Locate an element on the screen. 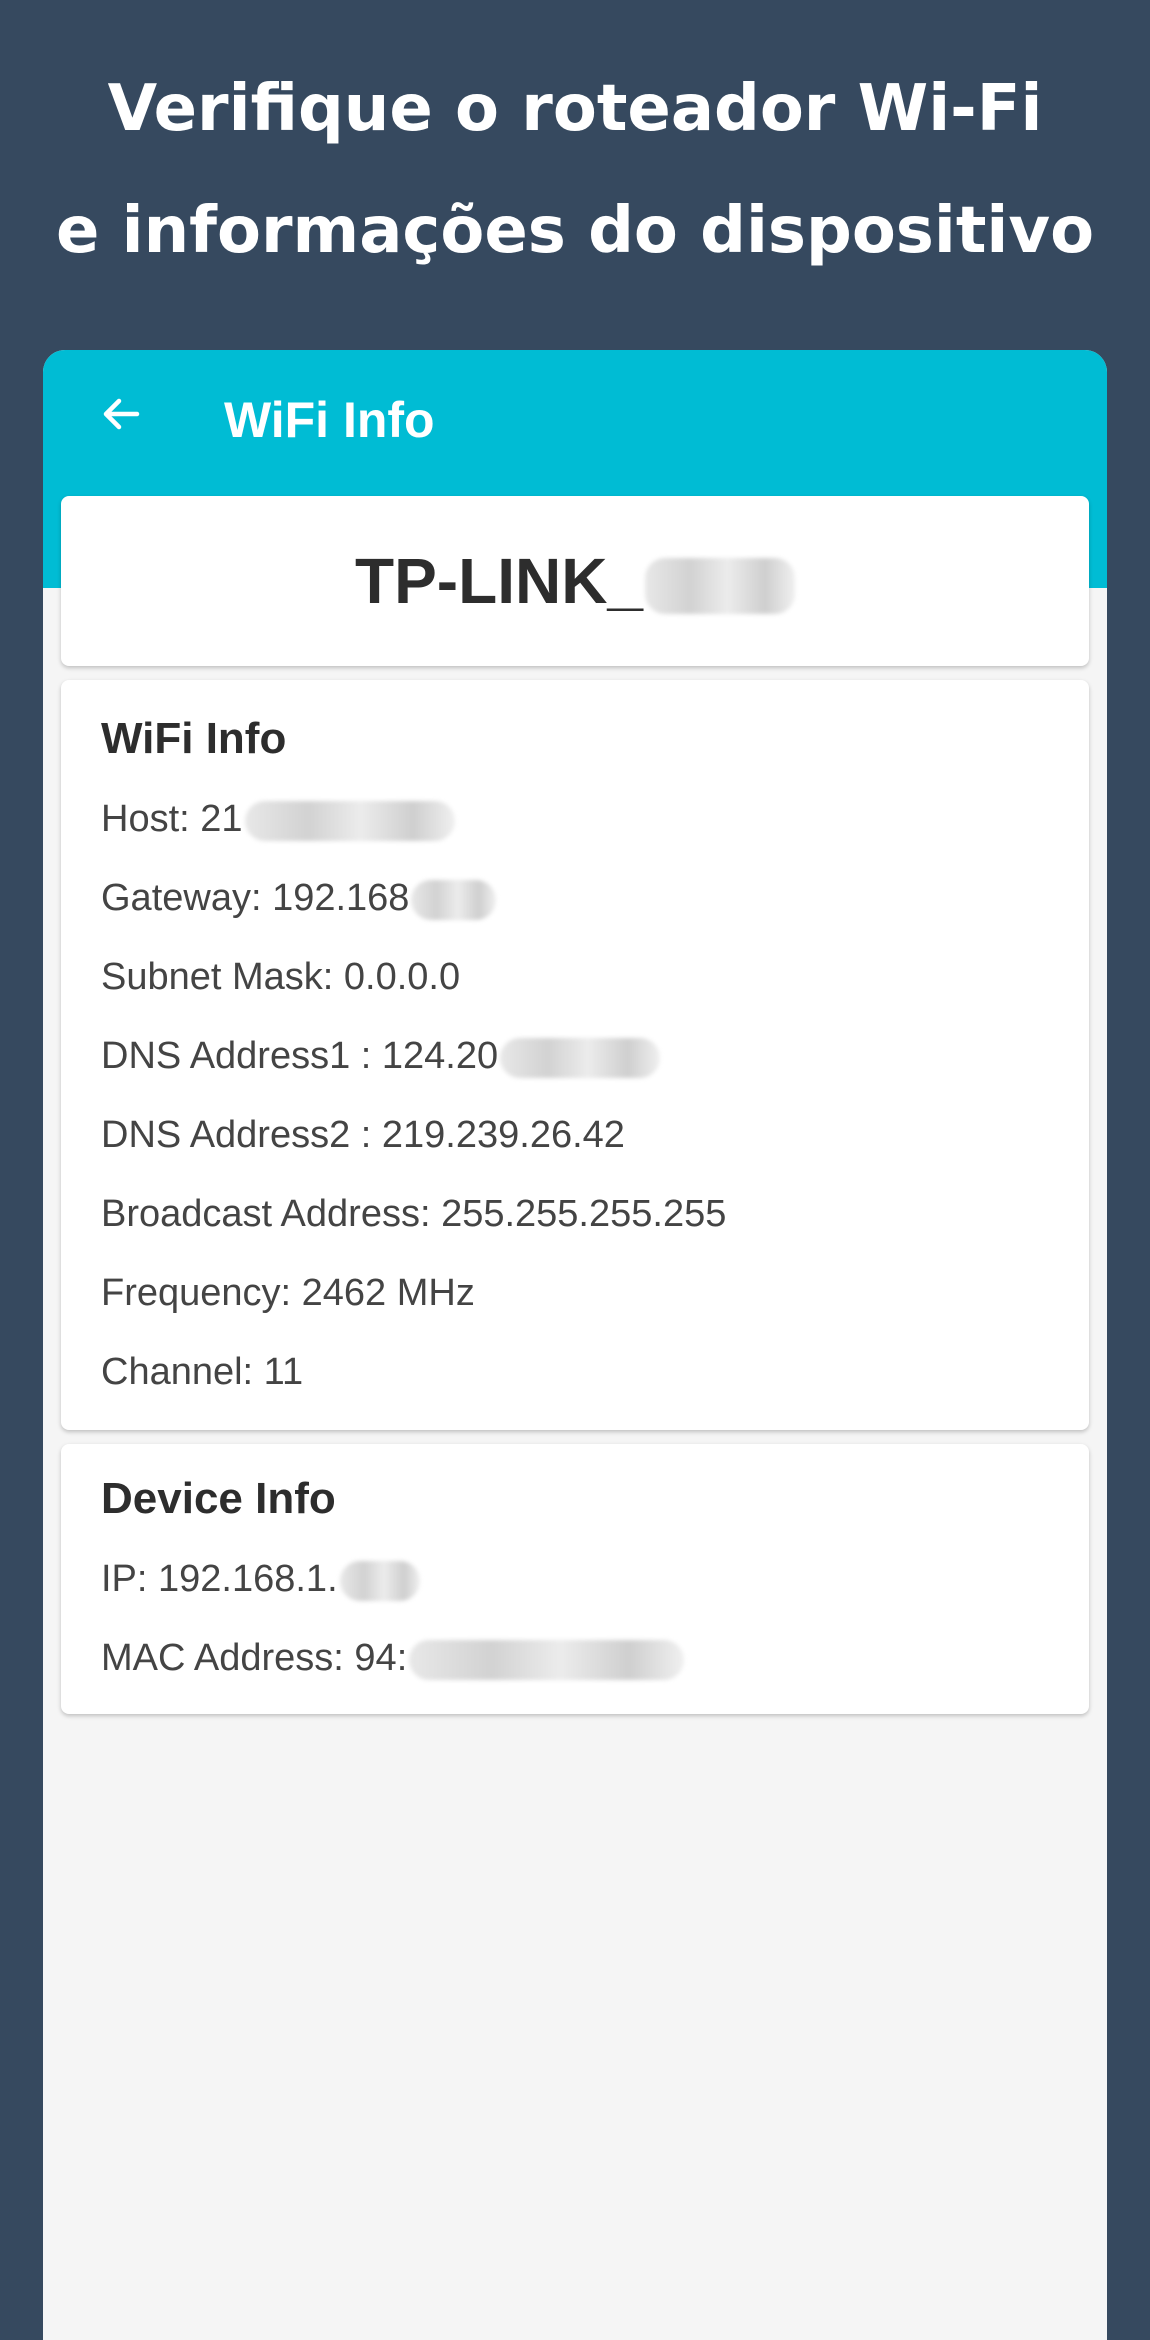 Image resolution: width=1150 pixels, height=2340 pixels. ip-text: IP: 192.168.1. is located at coordinates (219, 1579).